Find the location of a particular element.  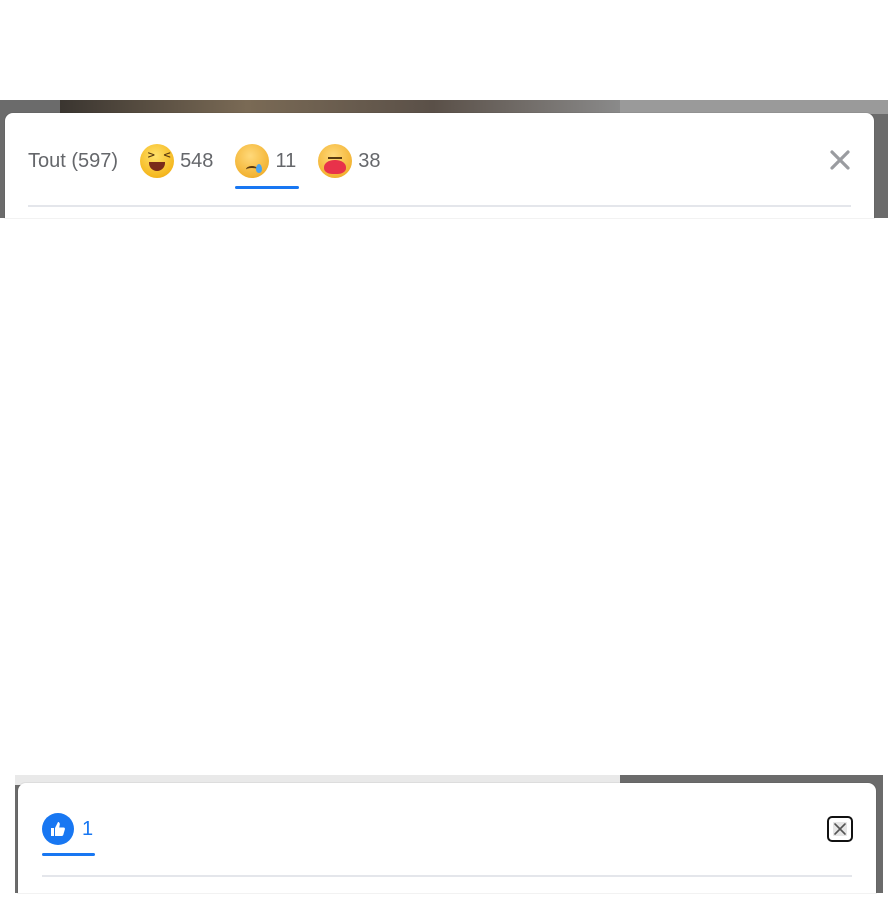

tab-all: Tout (597) is located at coordinates (73, 161).